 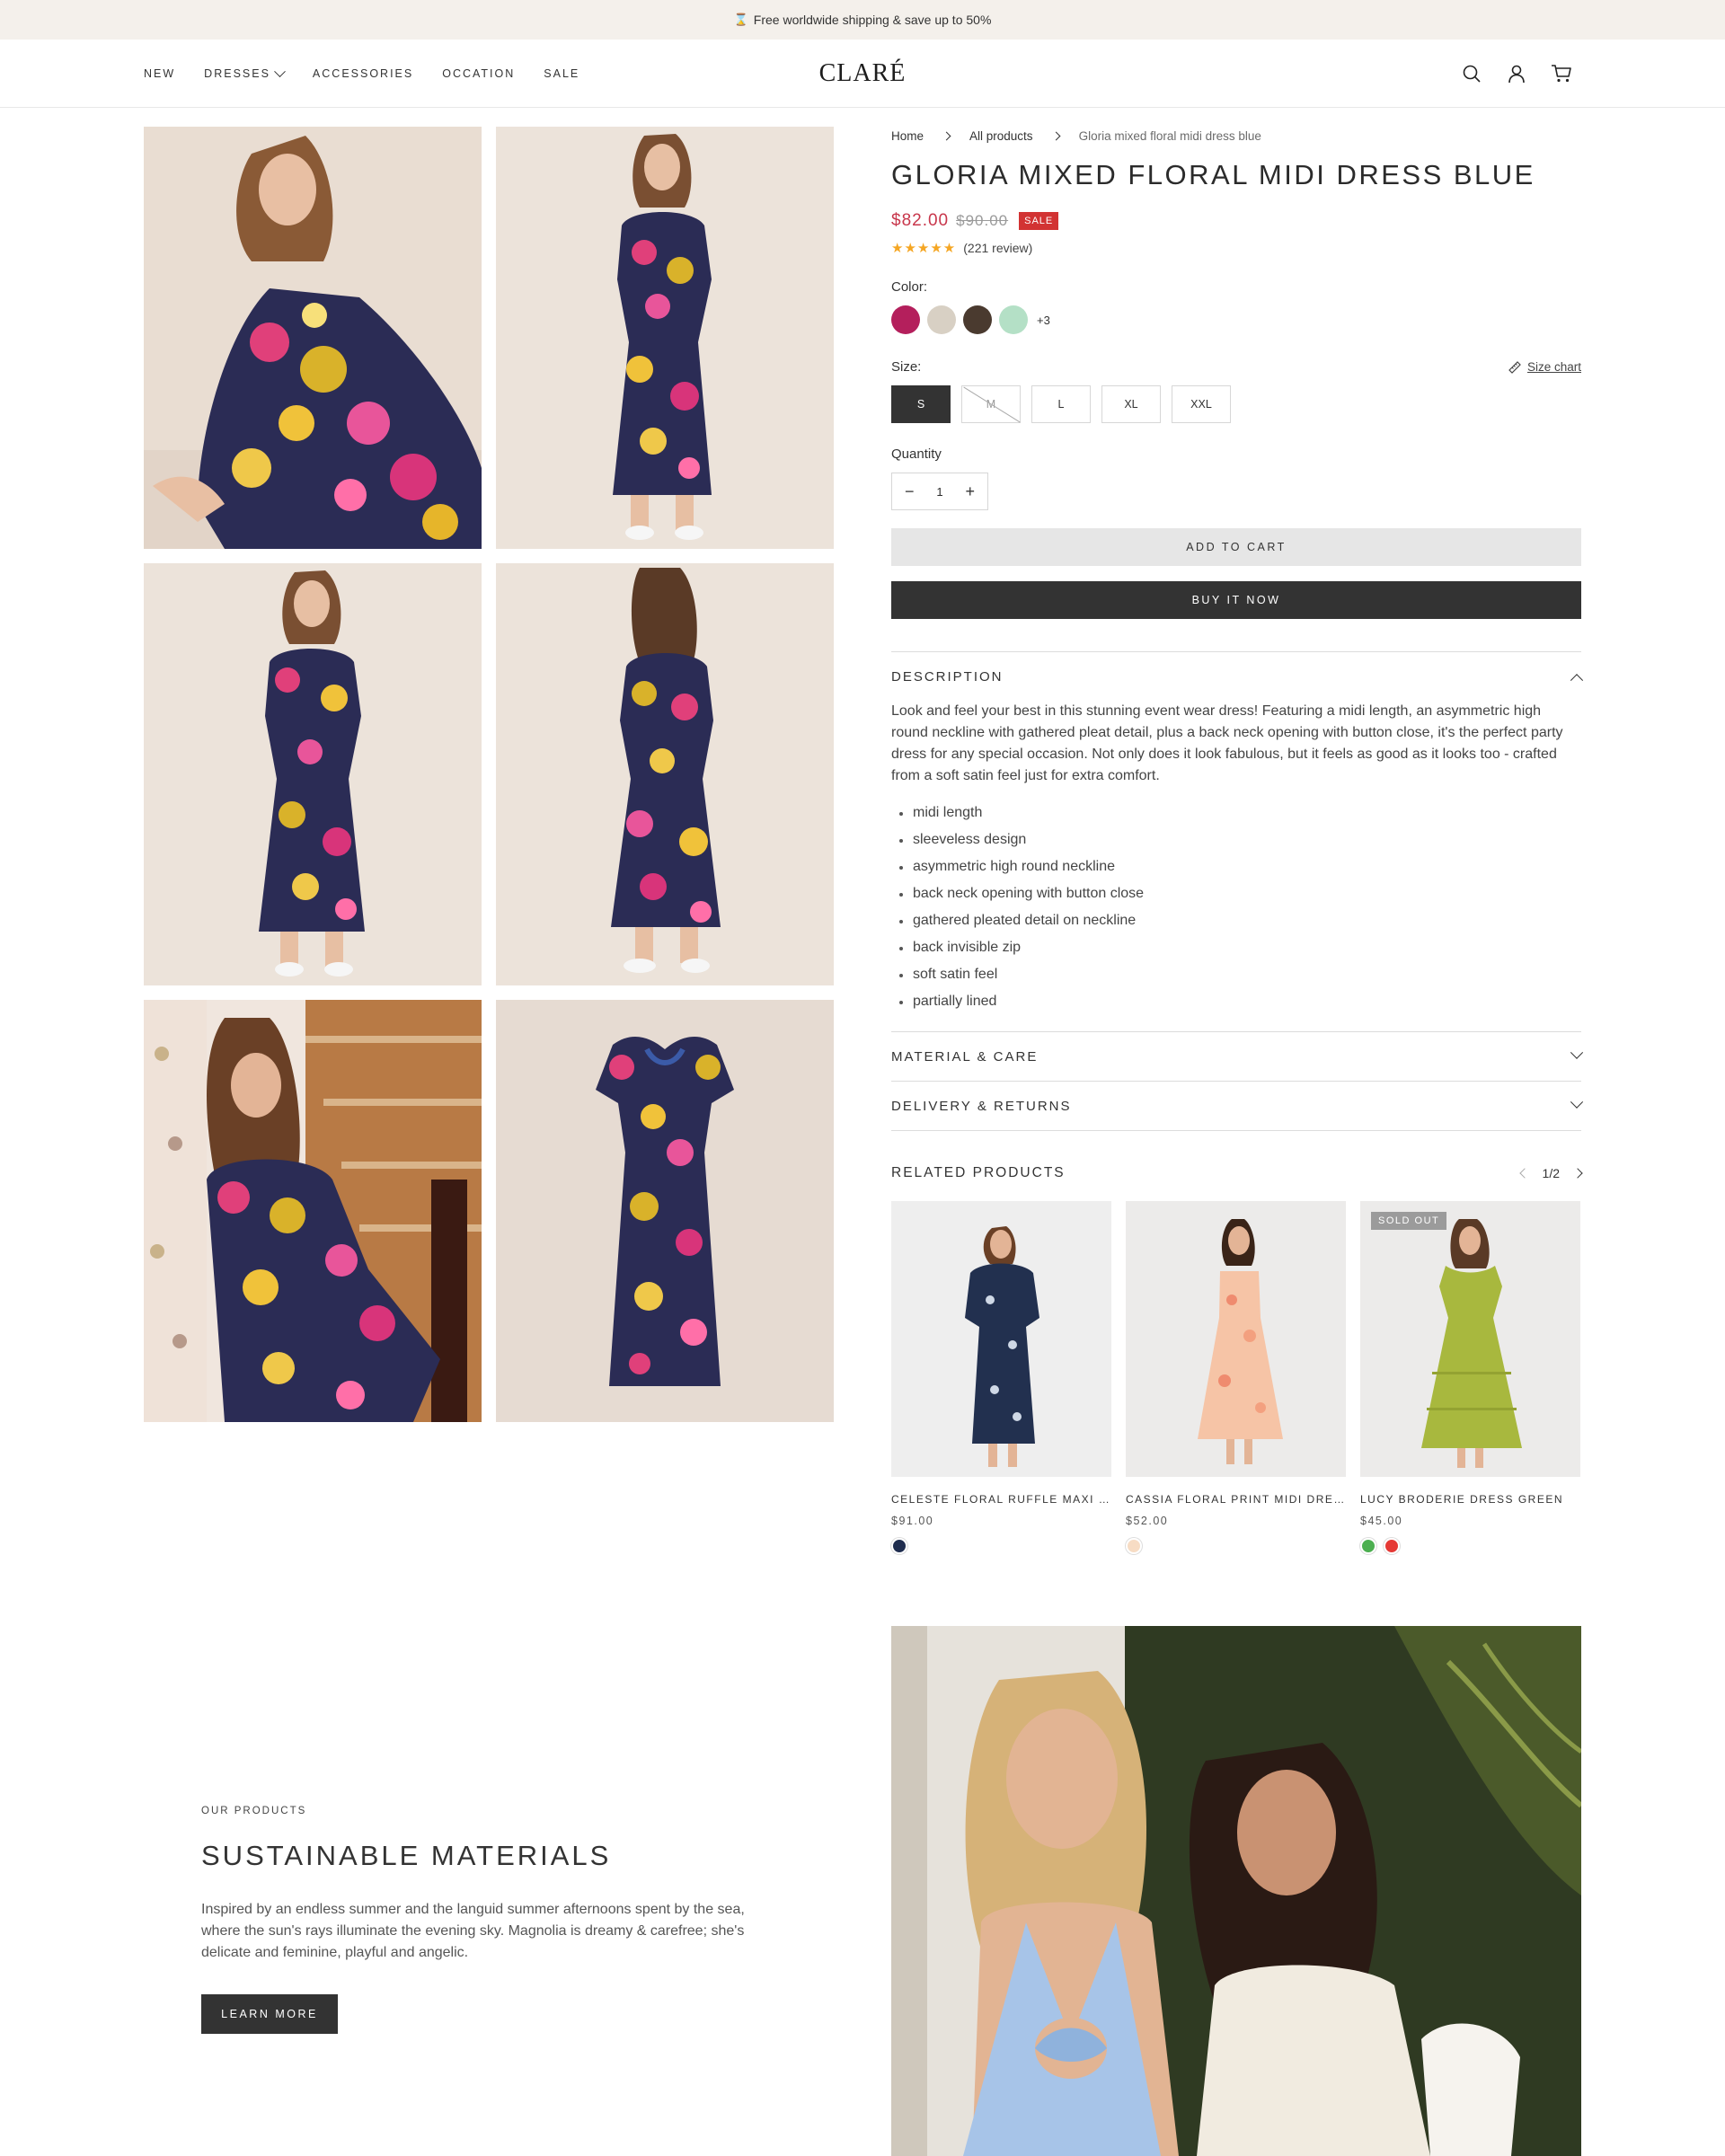 I want to click on product-card-name: LUCY BRODERIE DRESS GREEN, so click(x=1470, y=1499).